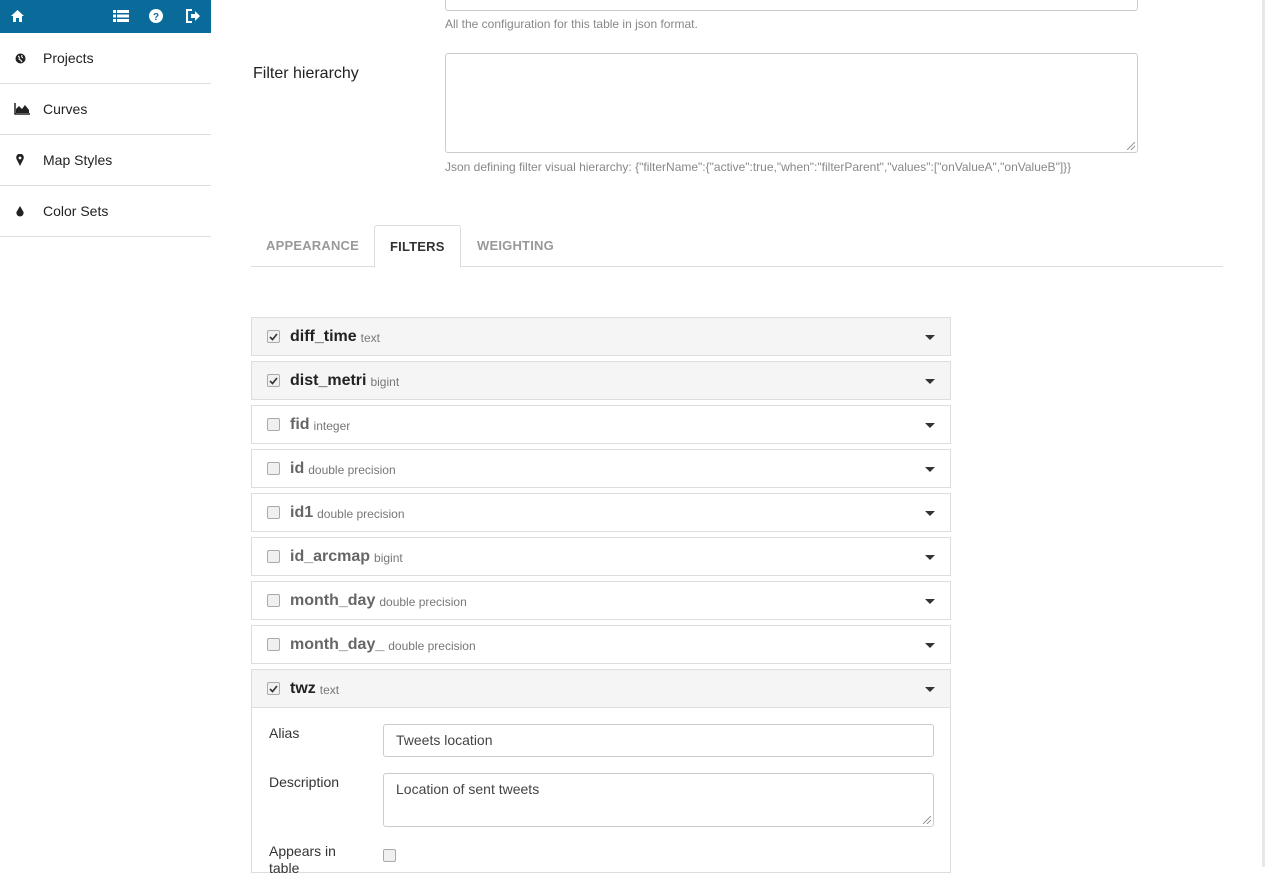 The height and width of the screenshot is (877, 1265). What do you see at coordinates (658, 740) in the screenshot?
I see `alias-input: Tweets location` at bounding box center [658, 740].